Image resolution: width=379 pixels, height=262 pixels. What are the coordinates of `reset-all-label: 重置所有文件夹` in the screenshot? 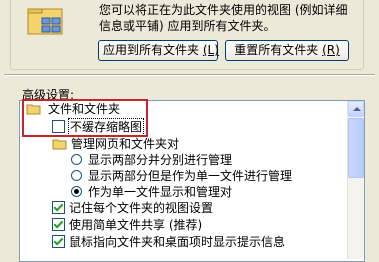 It's located at (276, 50).